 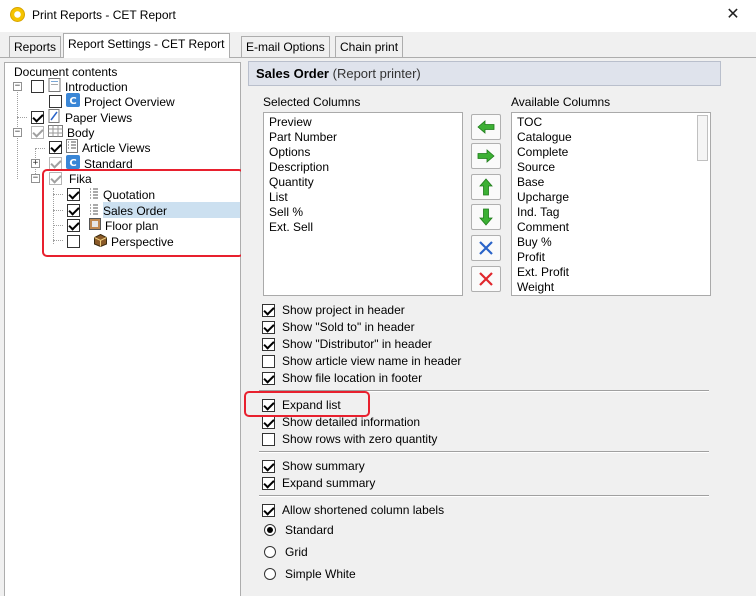 What do you see at coordinates (611, 152) in the screenshot?
I see `list-item: Complete` at bounding box center [611, 152].